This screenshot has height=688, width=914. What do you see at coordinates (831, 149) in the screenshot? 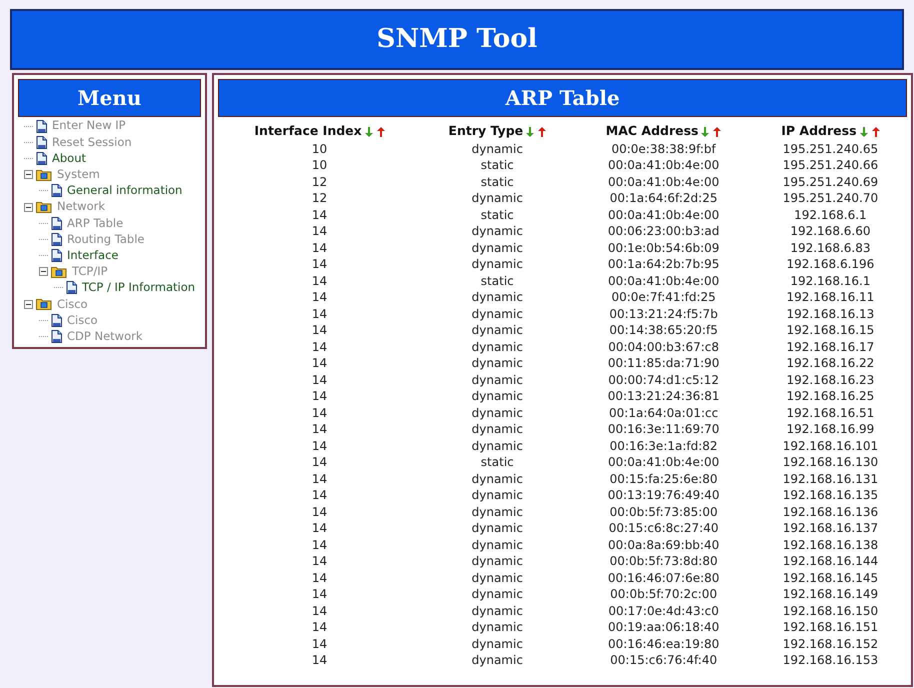
I see `table-cell-text: 195.251.240.65` at bounding box center [831, 149].